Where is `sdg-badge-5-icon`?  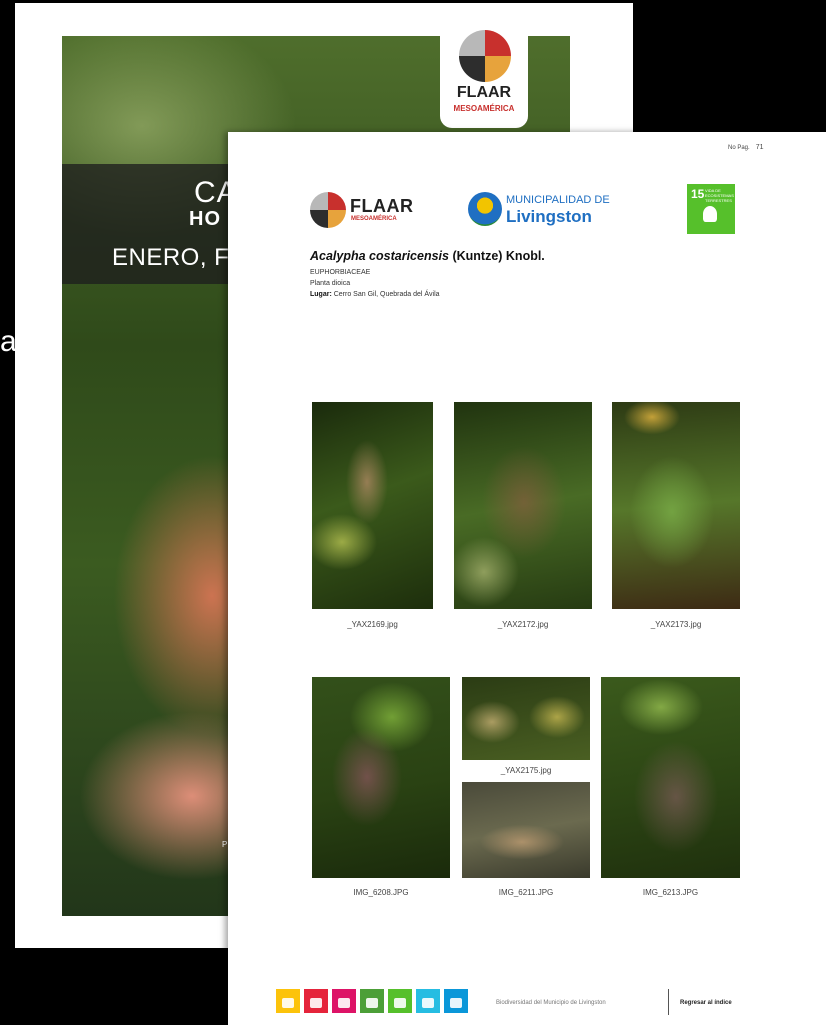 sdg-badge-5-icon is located at coordinates (400, 1001).